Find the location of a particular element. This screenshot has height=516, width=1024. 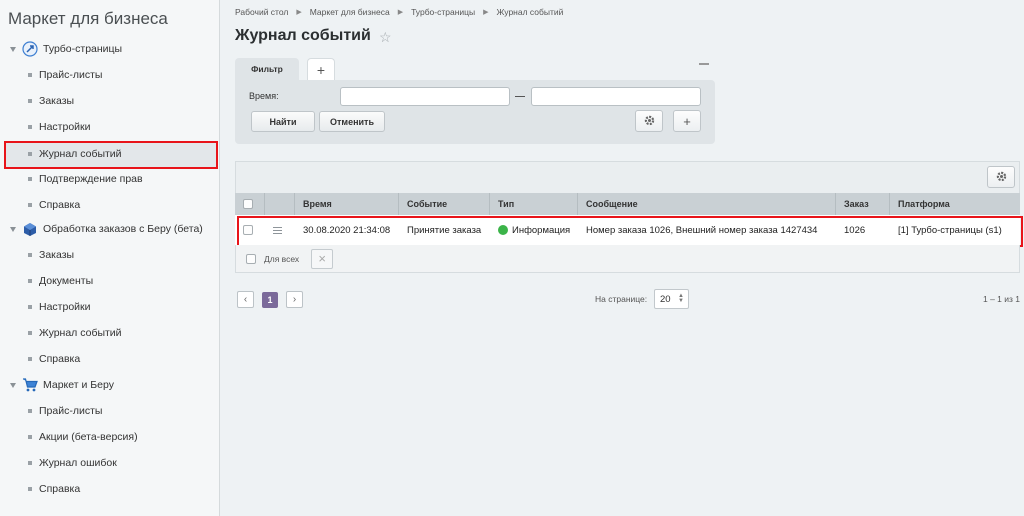

select-all-checkbox is located at coordinates (248, 204).